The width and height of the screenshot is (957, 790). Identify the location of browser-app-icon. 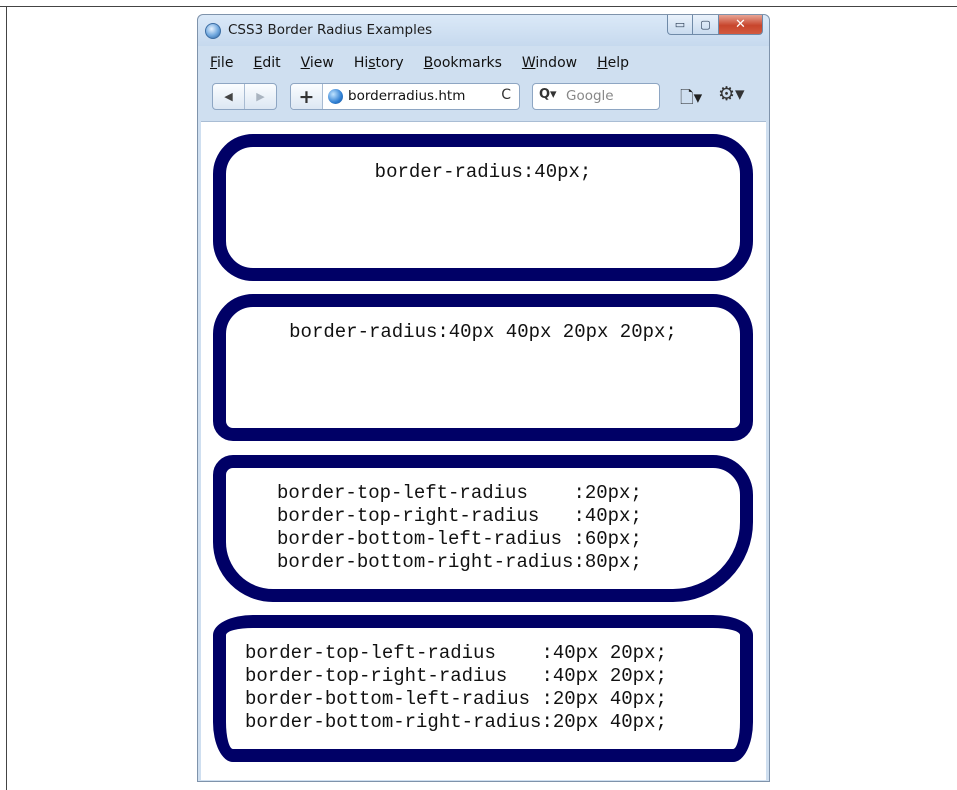
(213, 31).